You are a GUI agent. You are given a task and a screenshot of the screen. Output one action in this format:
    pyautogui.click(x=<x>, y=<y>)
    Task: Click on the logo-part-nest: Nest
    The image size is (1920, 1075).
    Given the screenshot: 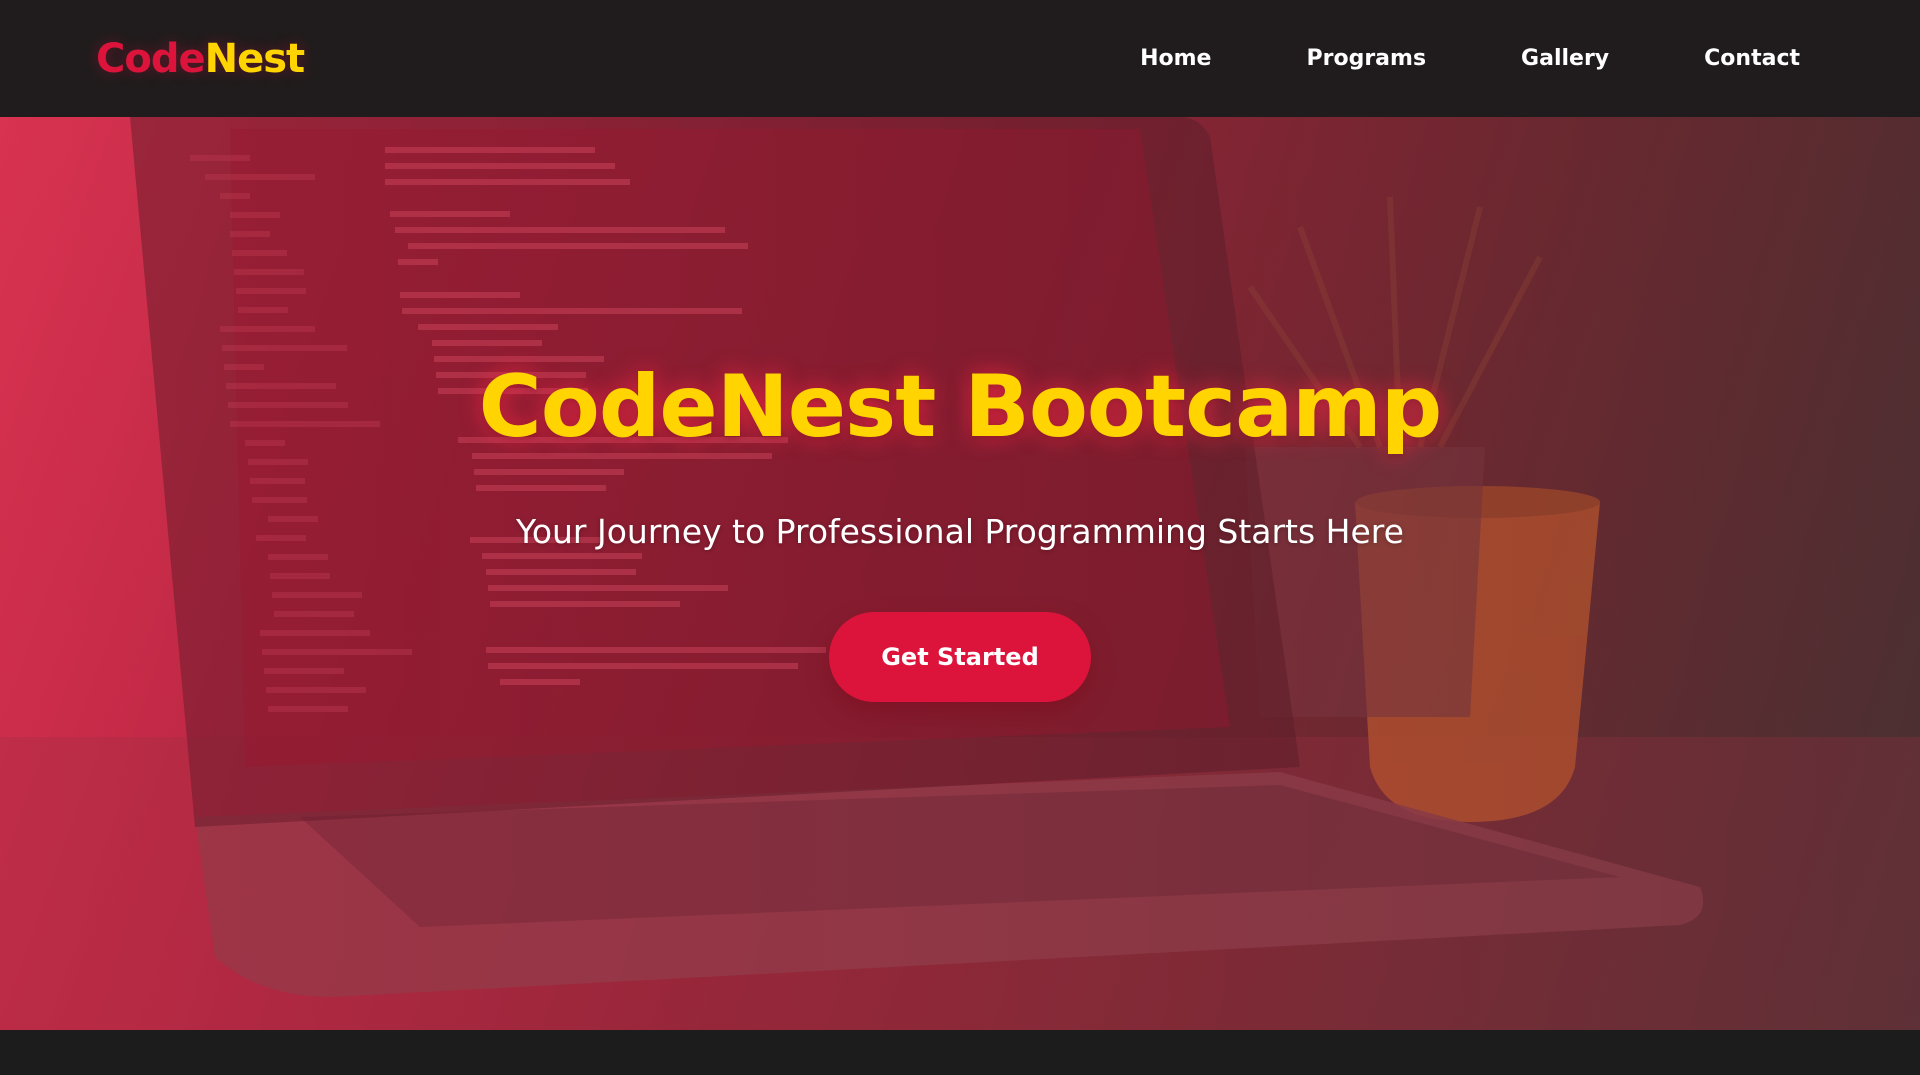 What is the action you would take?
    pyautogui.click(x=255, y=58)
    